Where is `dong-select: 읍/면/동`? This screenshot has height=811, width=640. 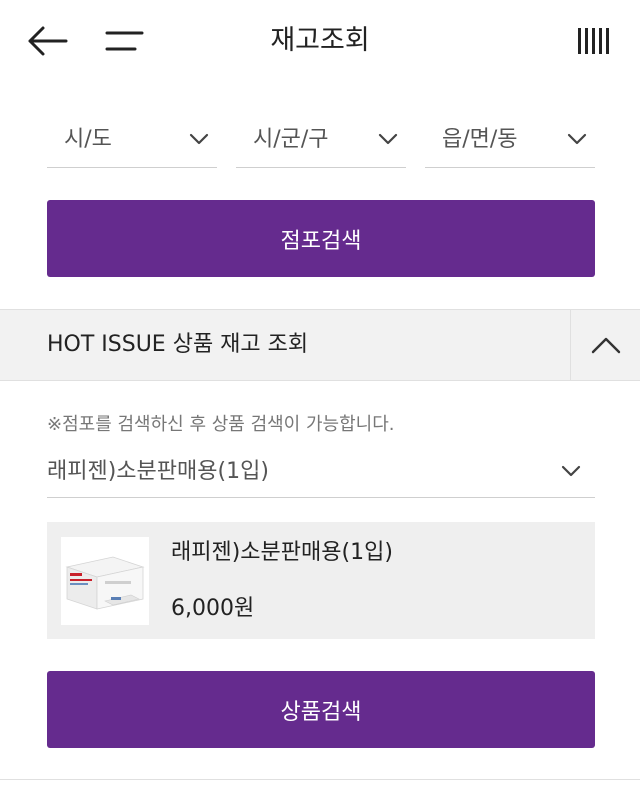
dong-select: 읍/면/동 is located at coordinates (510, 140).